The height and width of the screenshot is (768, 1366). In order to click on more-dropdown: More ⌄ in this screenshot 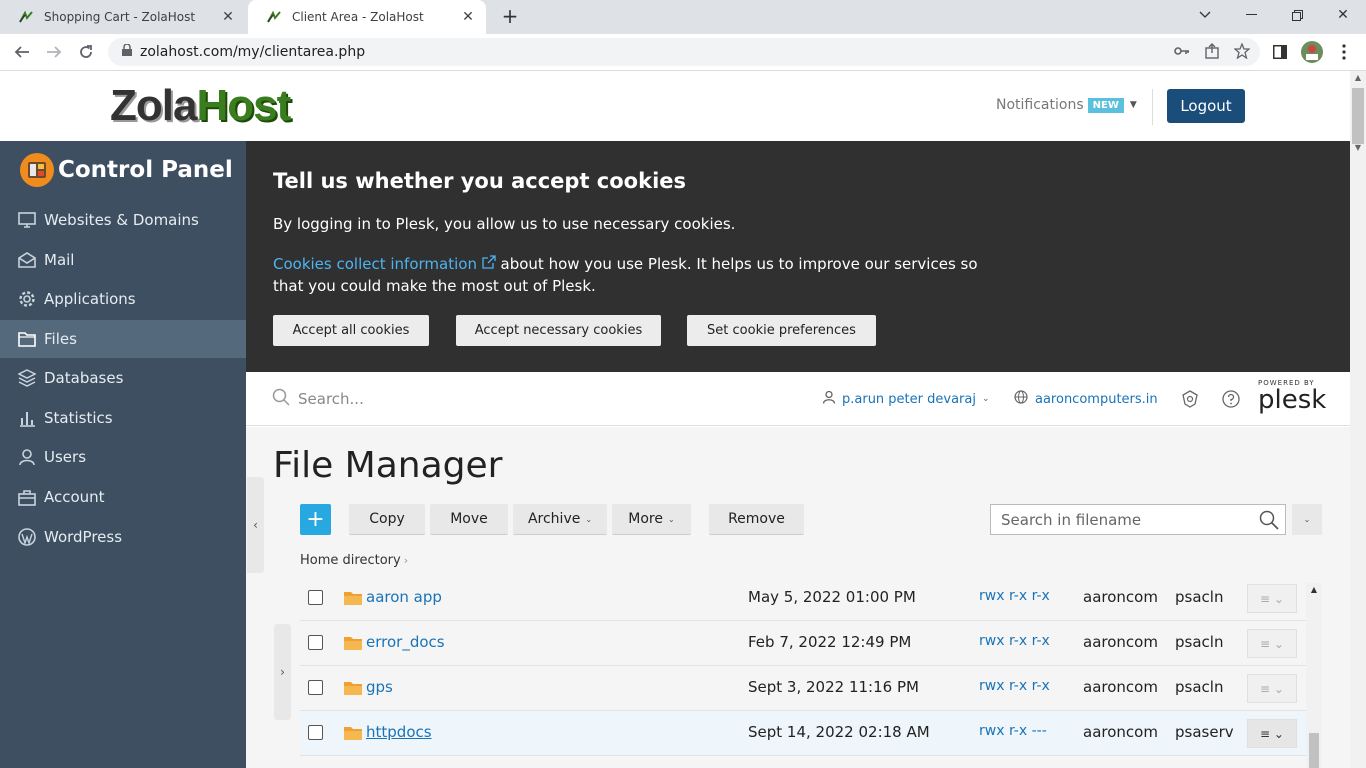, I will do `click(651, 519)`.